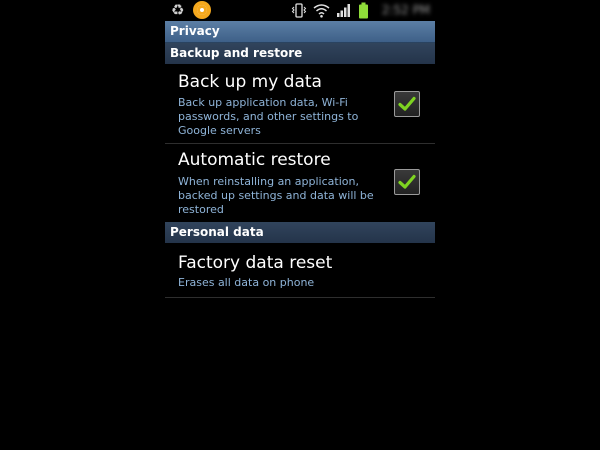 The height and width of the screenshot is (450, 600). I want to click on section-header-label: Personal data, so click(217, 232).